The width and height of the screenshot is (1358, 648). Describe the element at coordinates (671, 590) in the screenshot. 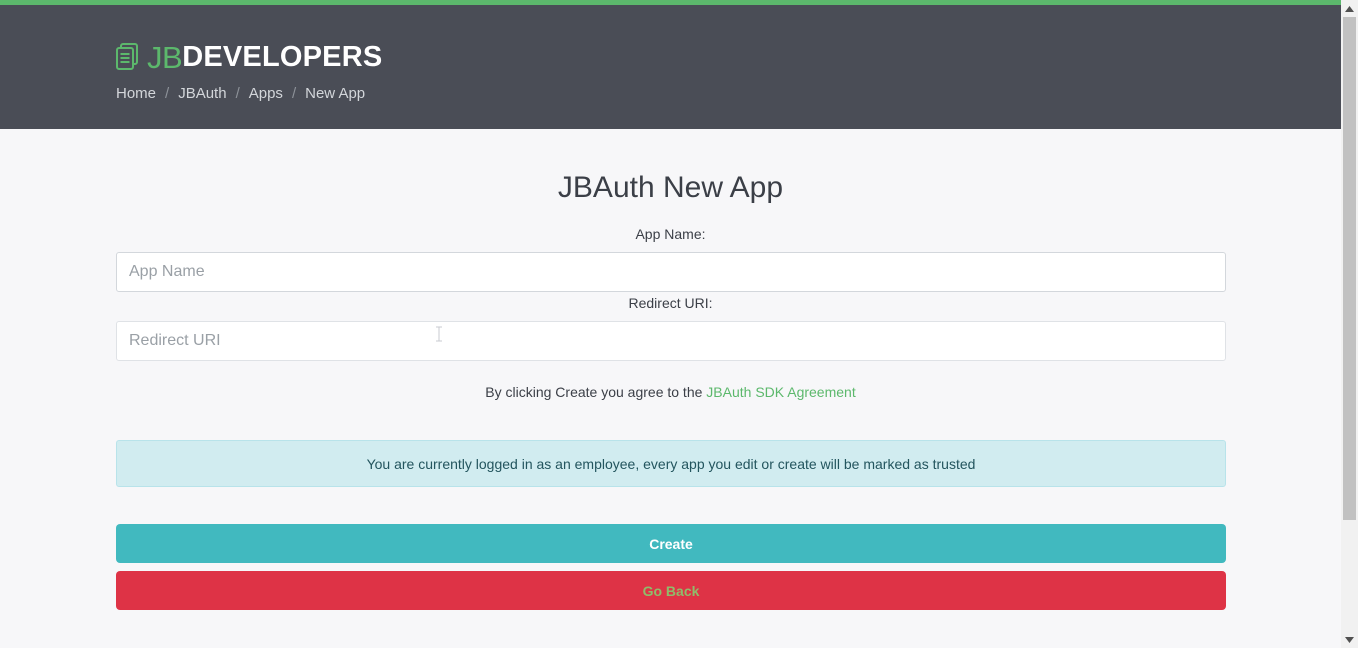

I see `go-back-button: Go Back` at that location.